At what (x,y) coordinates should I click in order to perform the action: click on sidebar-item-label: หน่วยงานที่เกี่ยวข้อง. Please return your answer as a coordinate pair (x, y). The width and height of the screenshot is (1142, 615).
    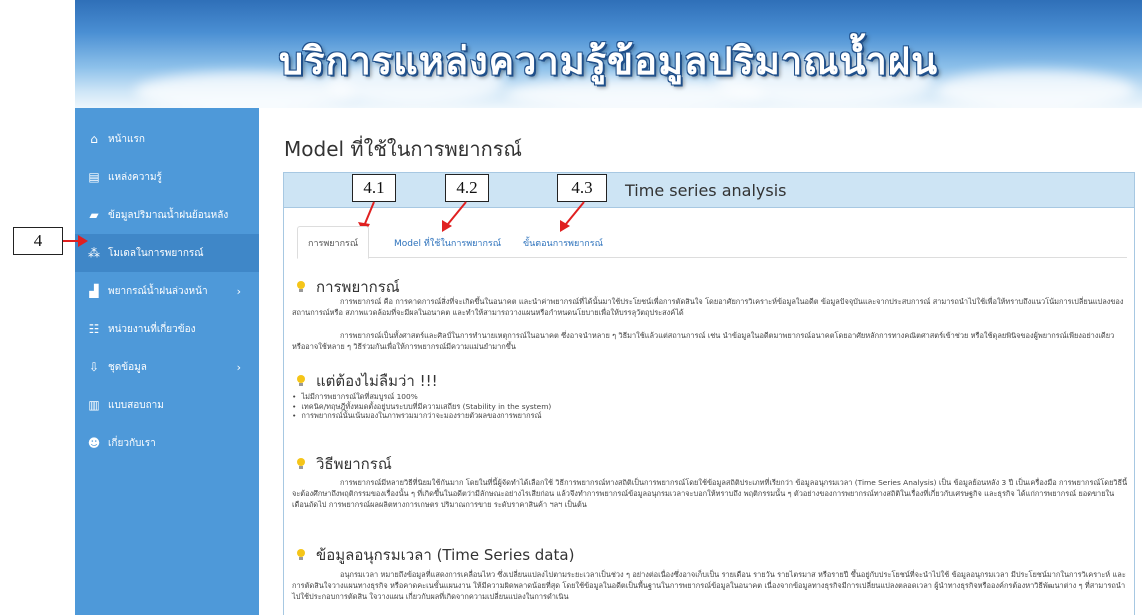
    Looking at the image, I should click on (152, 329).